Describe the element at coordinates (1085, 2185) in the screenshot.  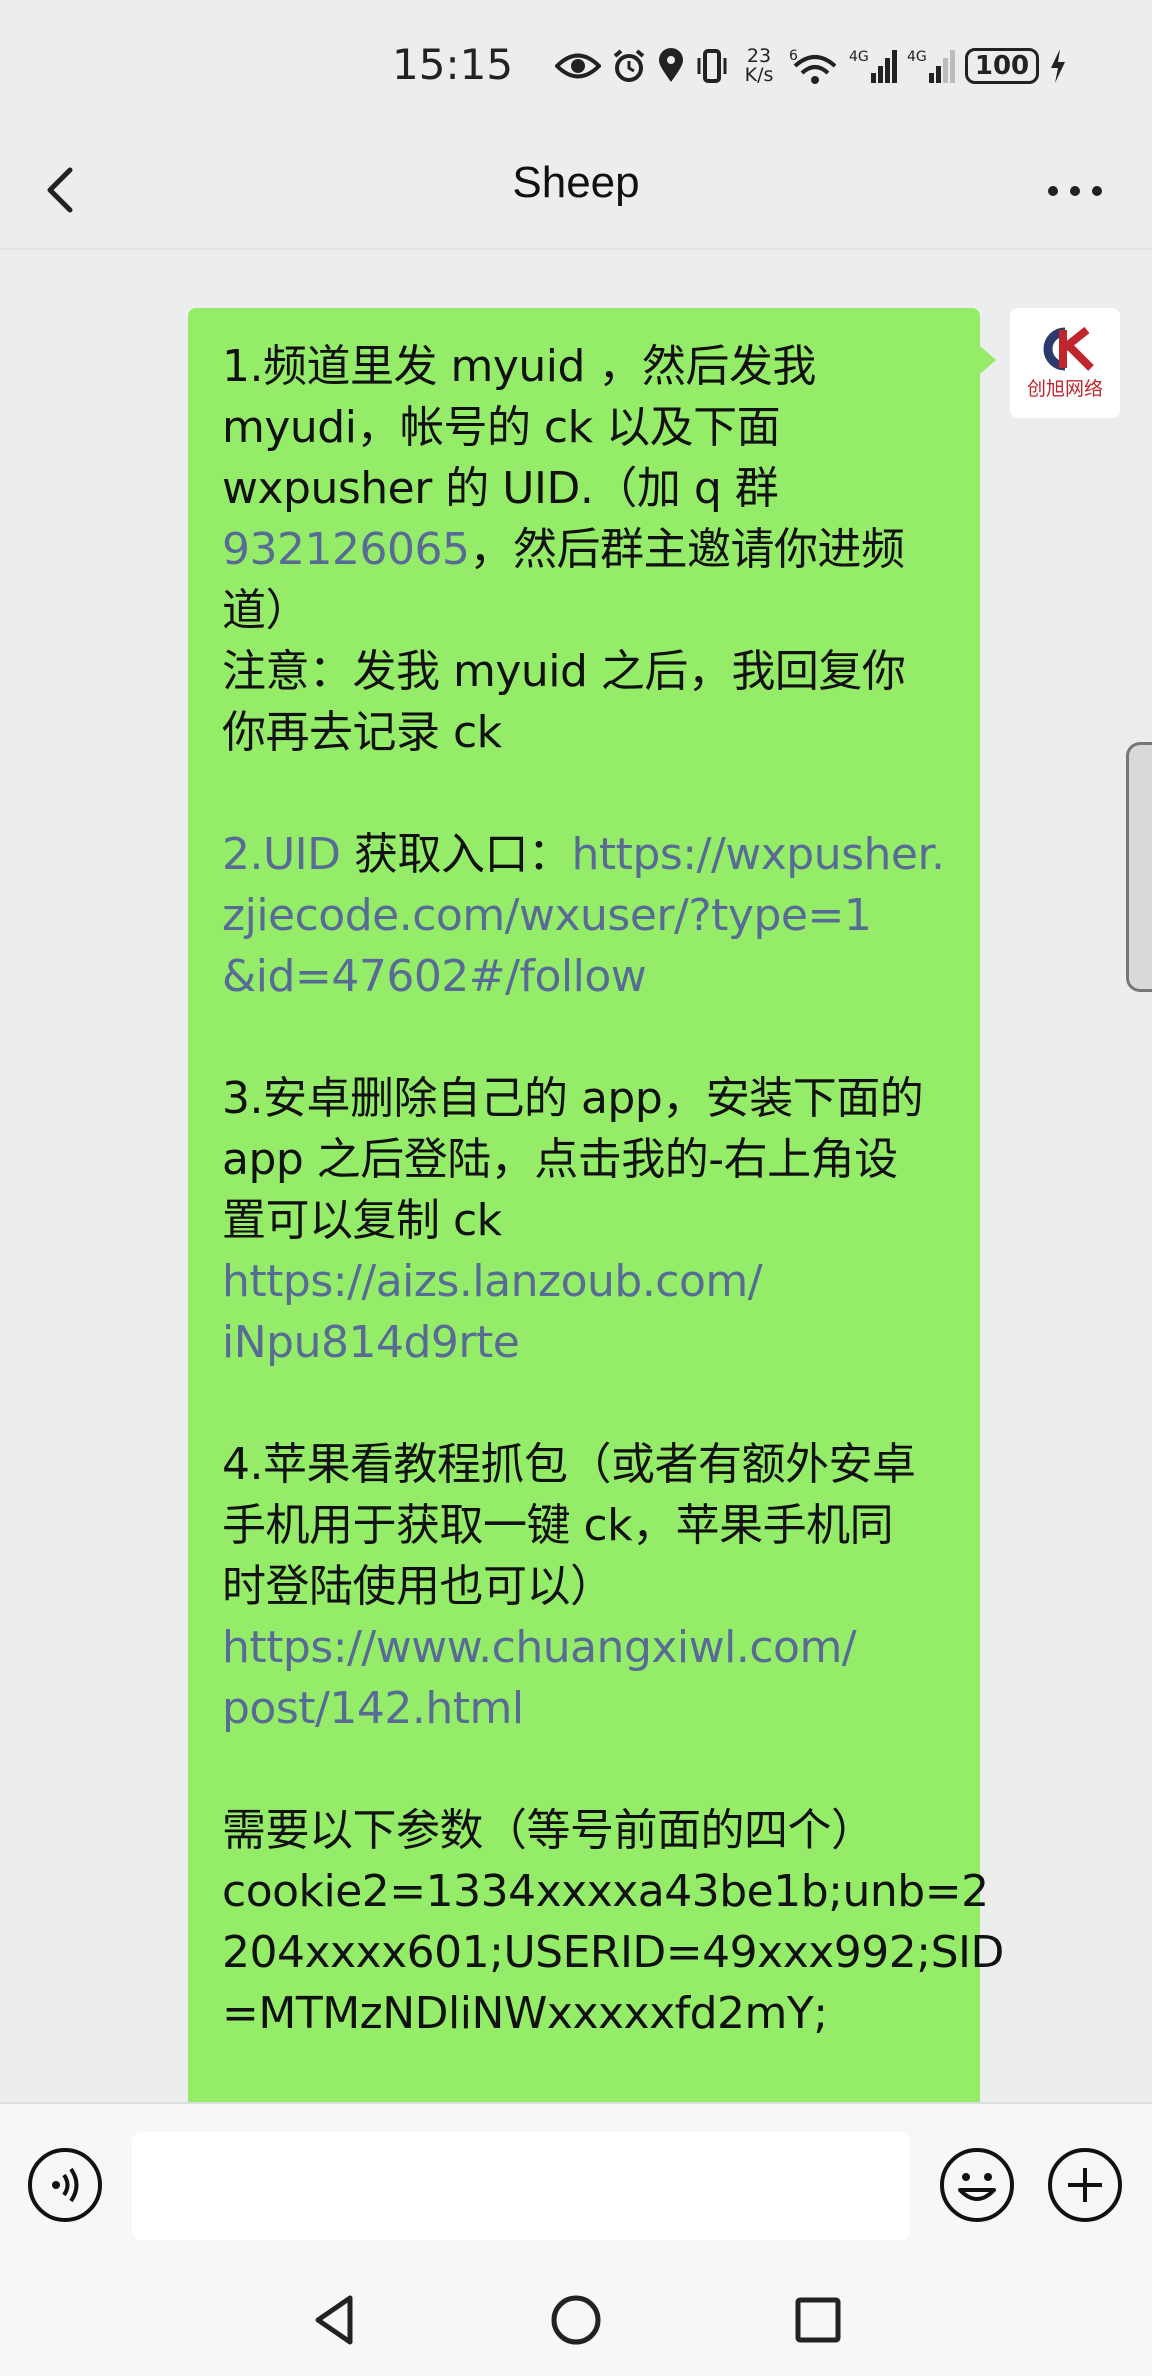
I see `plus-circle-icon` at that location.